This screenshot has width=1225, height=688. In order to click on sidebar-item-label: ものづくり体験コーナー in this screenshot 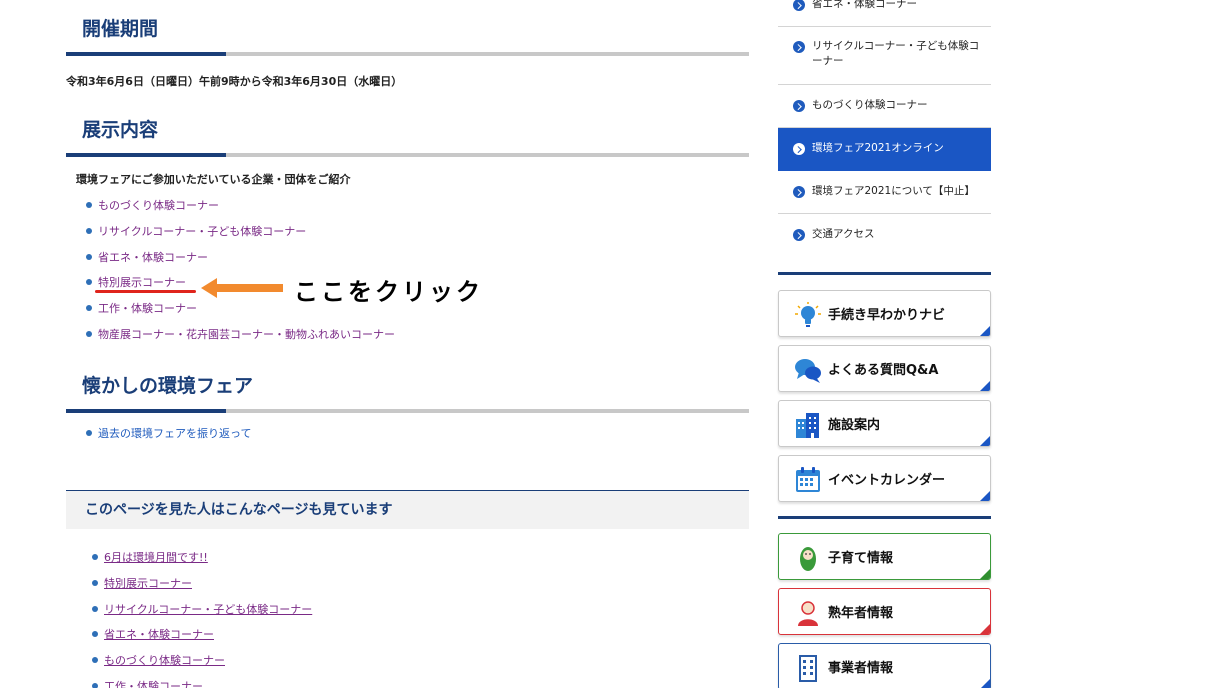, I will do `click(870, 105)`.